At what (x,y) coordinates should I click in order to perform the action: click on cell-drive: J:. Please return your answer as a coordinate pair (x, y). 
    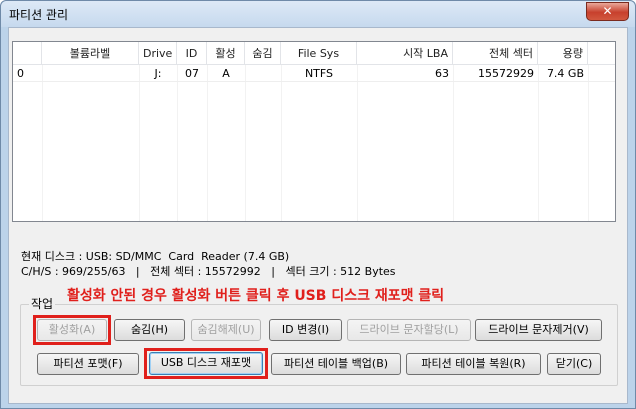
    Looking at the image, I should click on (158, 73).